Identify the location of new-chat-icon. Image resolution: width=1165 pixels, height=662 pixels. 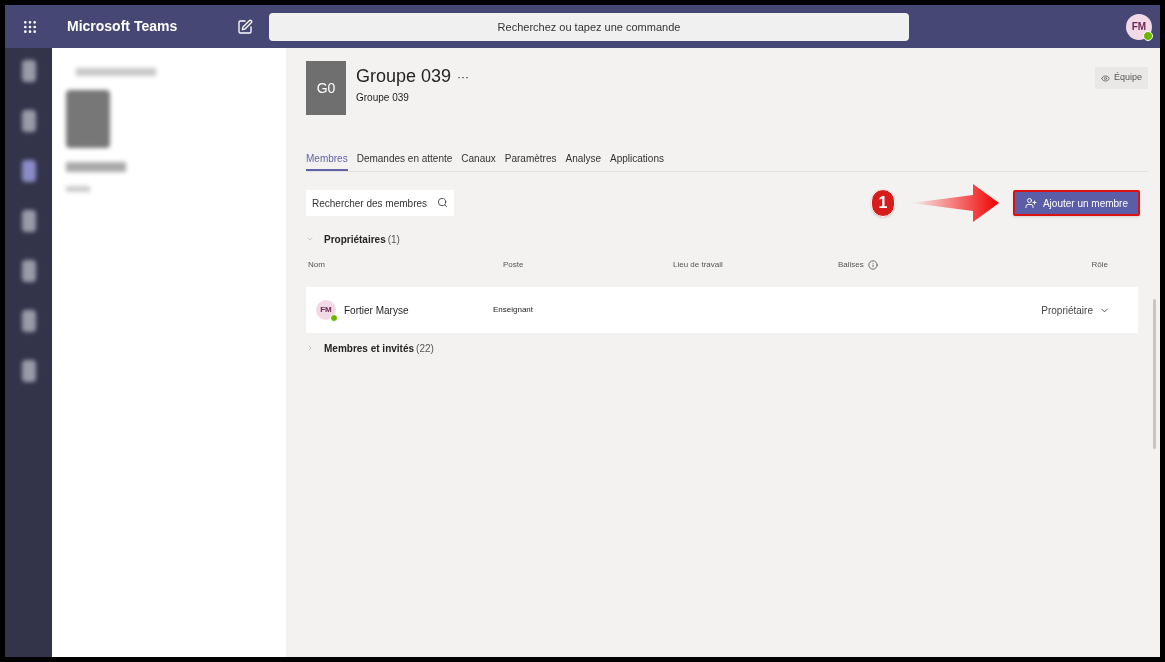
(245, 26).